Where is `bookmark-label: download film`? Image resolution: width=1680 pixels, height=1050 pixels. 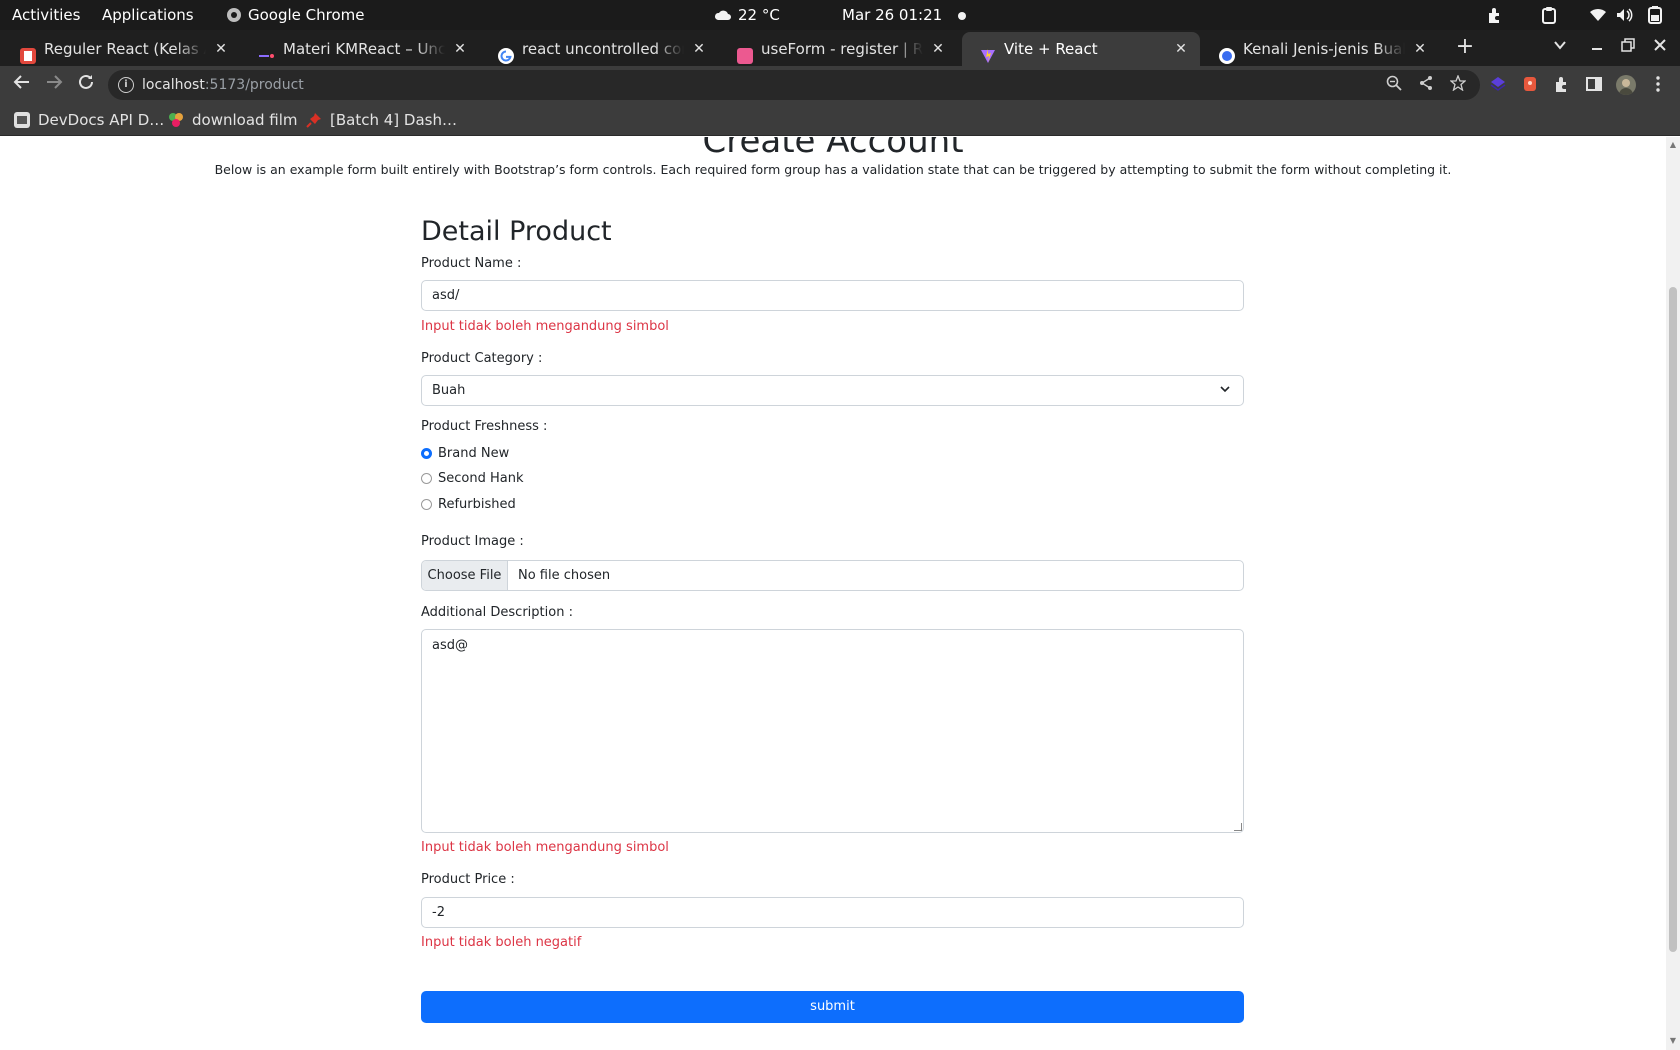
bookmark-label: download film is located at coordinates (245, 120).